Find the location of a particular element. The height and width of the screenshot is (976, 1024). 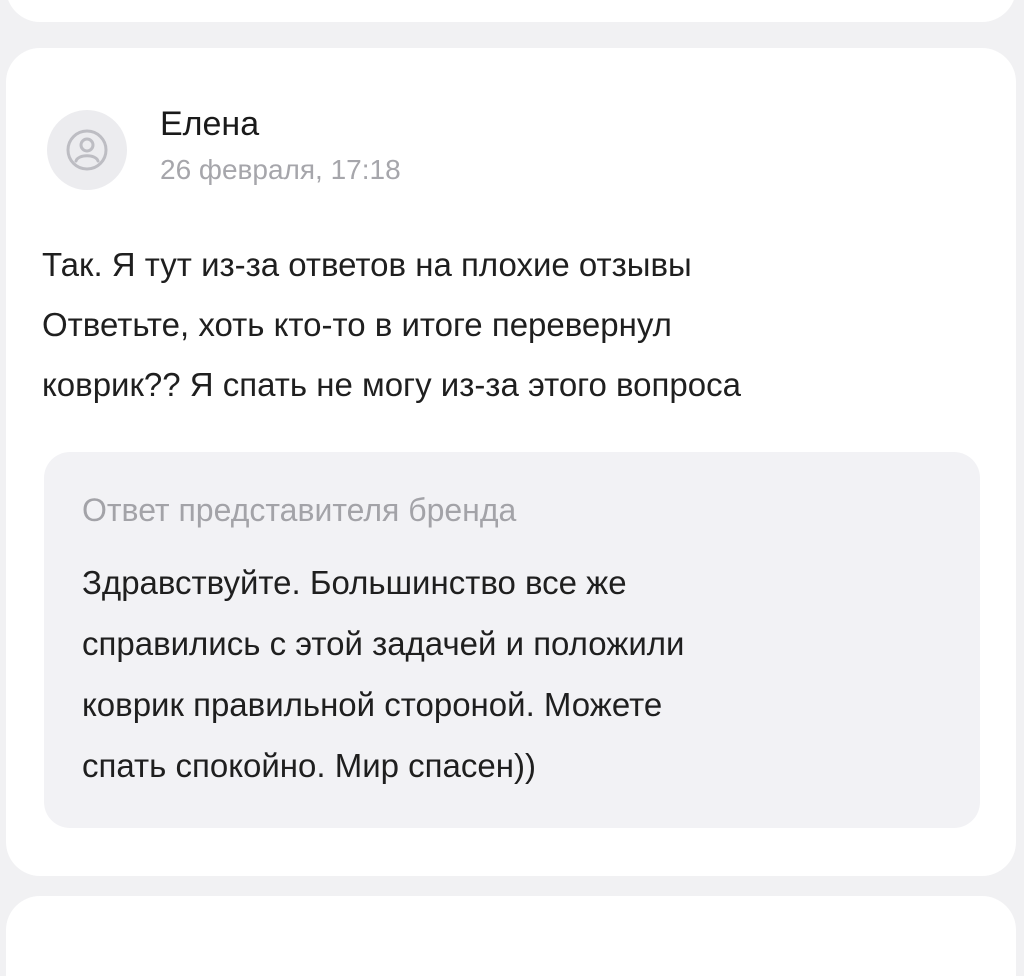

brand-reply-line: справились с этой задачей и положили is located at coordinates (383, 643).